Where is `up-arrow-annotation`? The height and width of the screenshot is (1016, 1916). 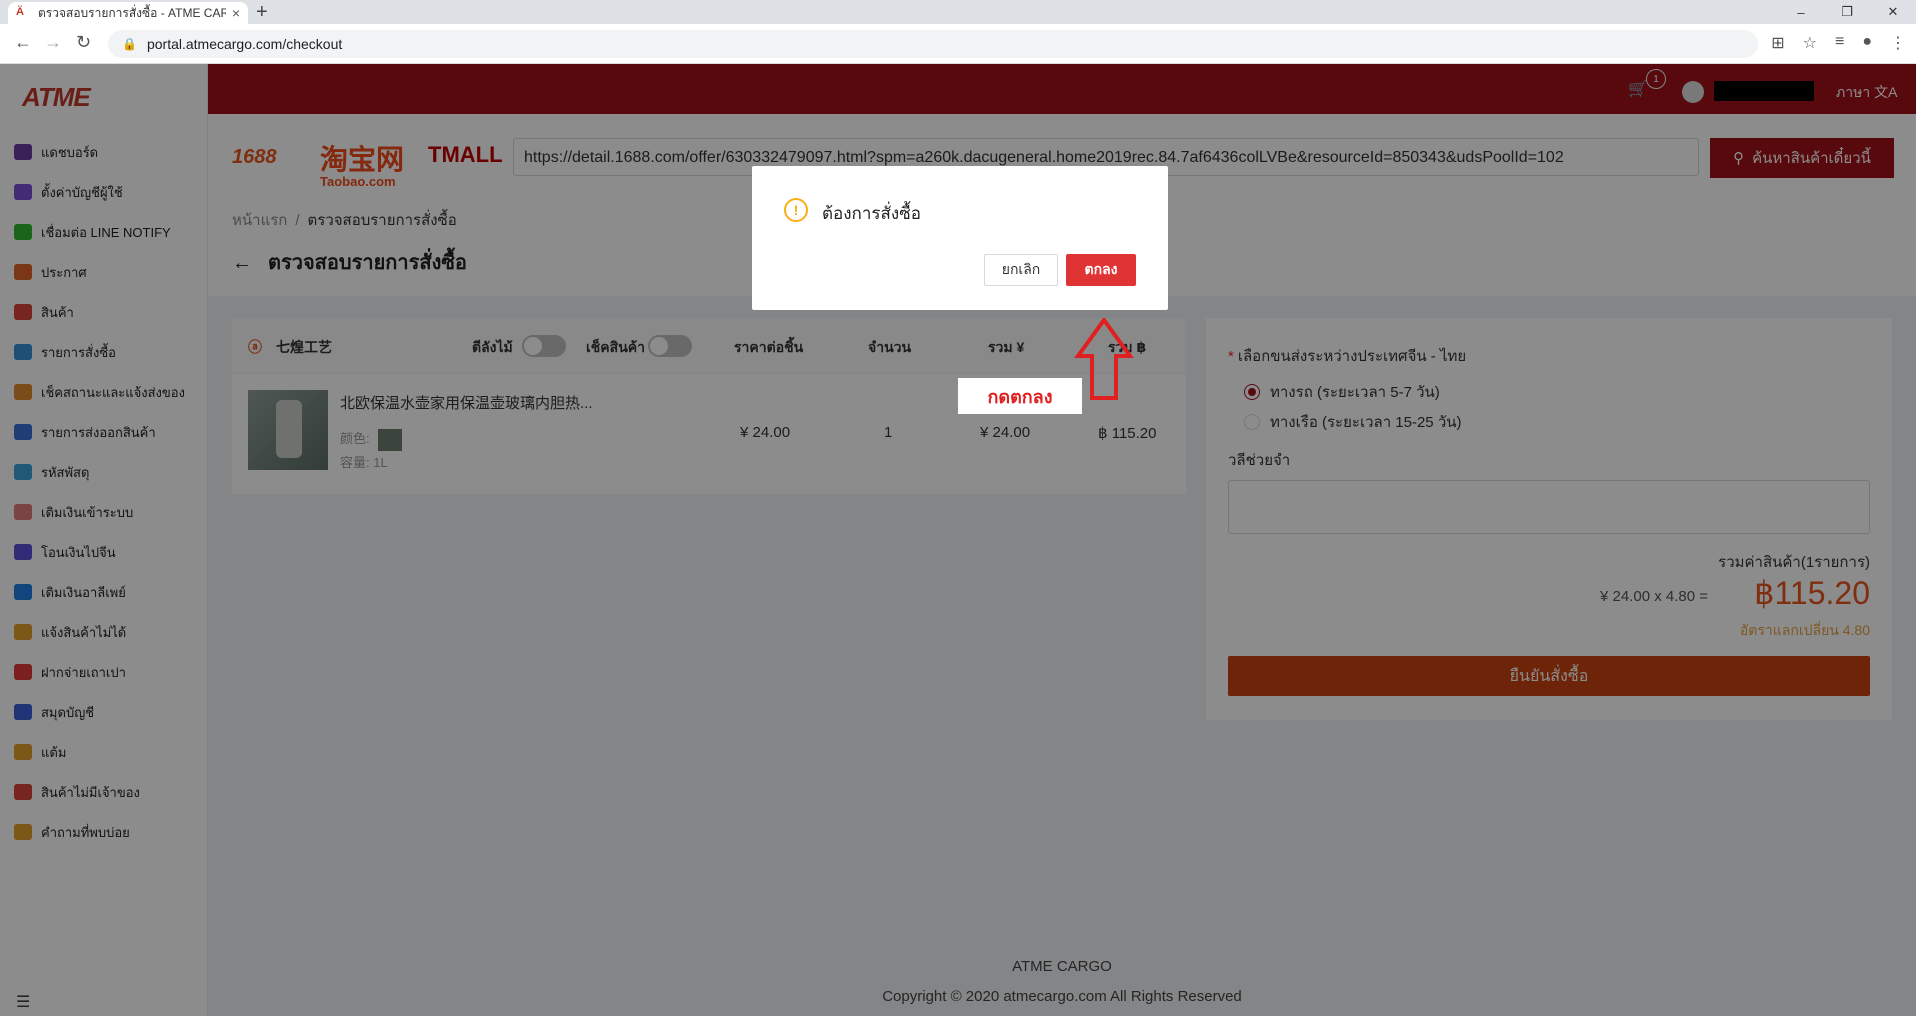 up-arrow-annotation is located at coordinates (1104, 359).